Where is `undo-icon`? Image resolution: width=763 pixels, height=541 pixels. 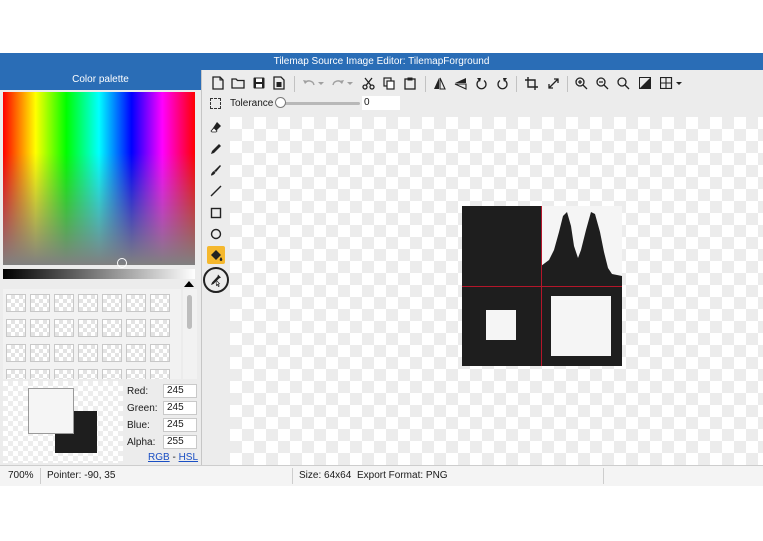
undo-icon is located at coordinates (313, 83).